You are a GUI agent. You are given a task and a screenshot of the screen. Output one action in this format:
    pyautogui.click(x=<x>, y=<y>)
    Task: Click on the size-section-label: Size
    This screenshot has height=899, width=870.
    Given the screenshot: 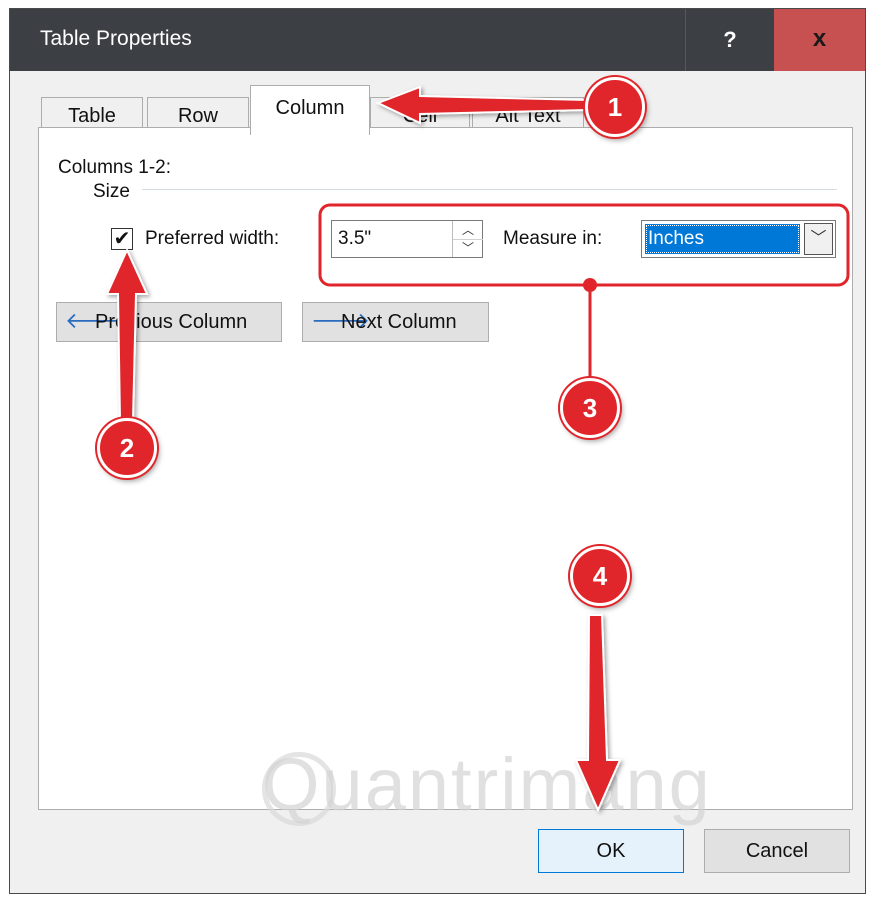 What is the action you would take?
    pyautogui.click(x=111, y=191)
    